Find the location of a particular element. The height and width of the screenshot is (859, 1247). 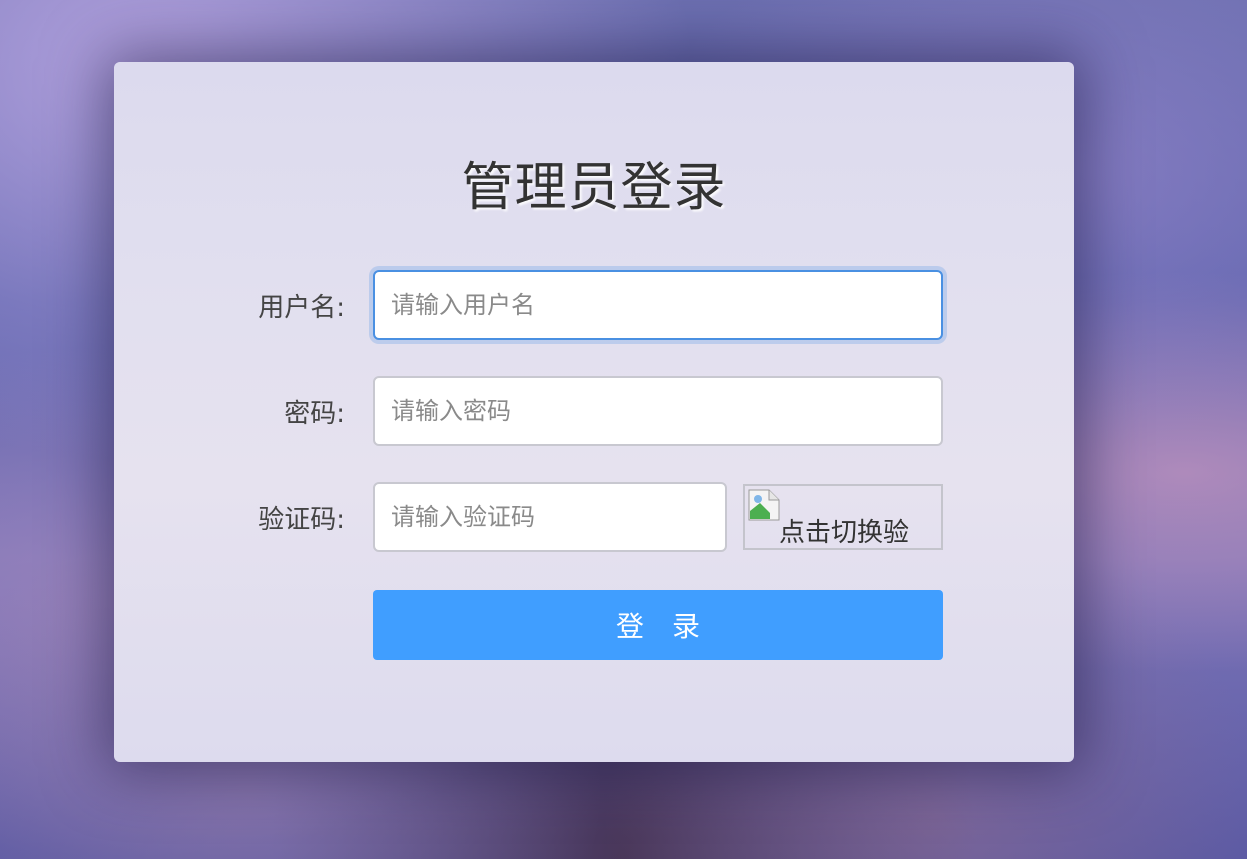

captcha-alt-text: 点击切换验 is located at coordinates (844, 533).